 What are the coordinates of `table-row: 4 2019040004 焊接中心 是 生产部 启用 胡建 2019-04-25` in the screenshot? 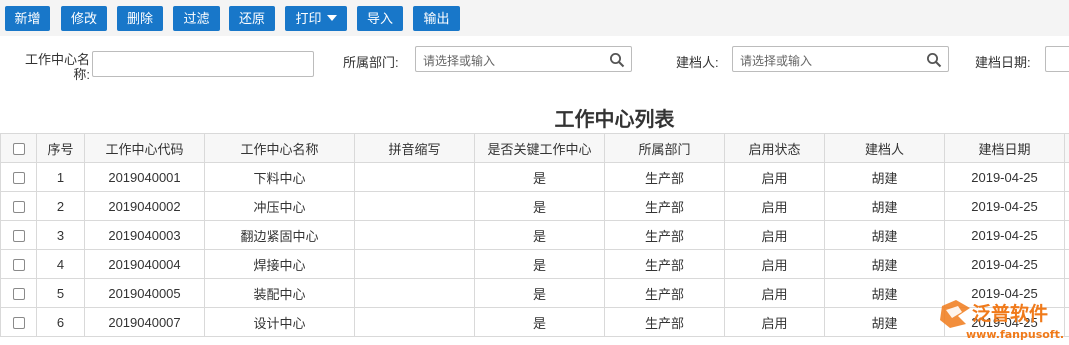 It's located at (534, 264).